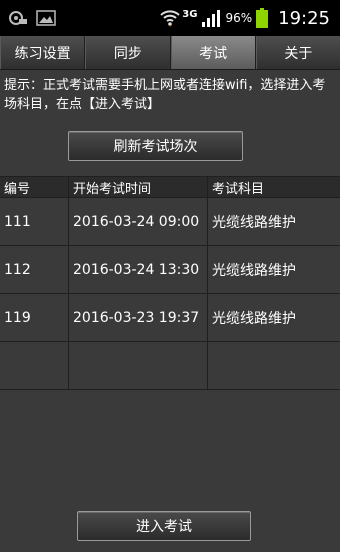 The width and height of the screenshot is (340, 552). I want to click on button-label: 进入考试, so click(164, 527).